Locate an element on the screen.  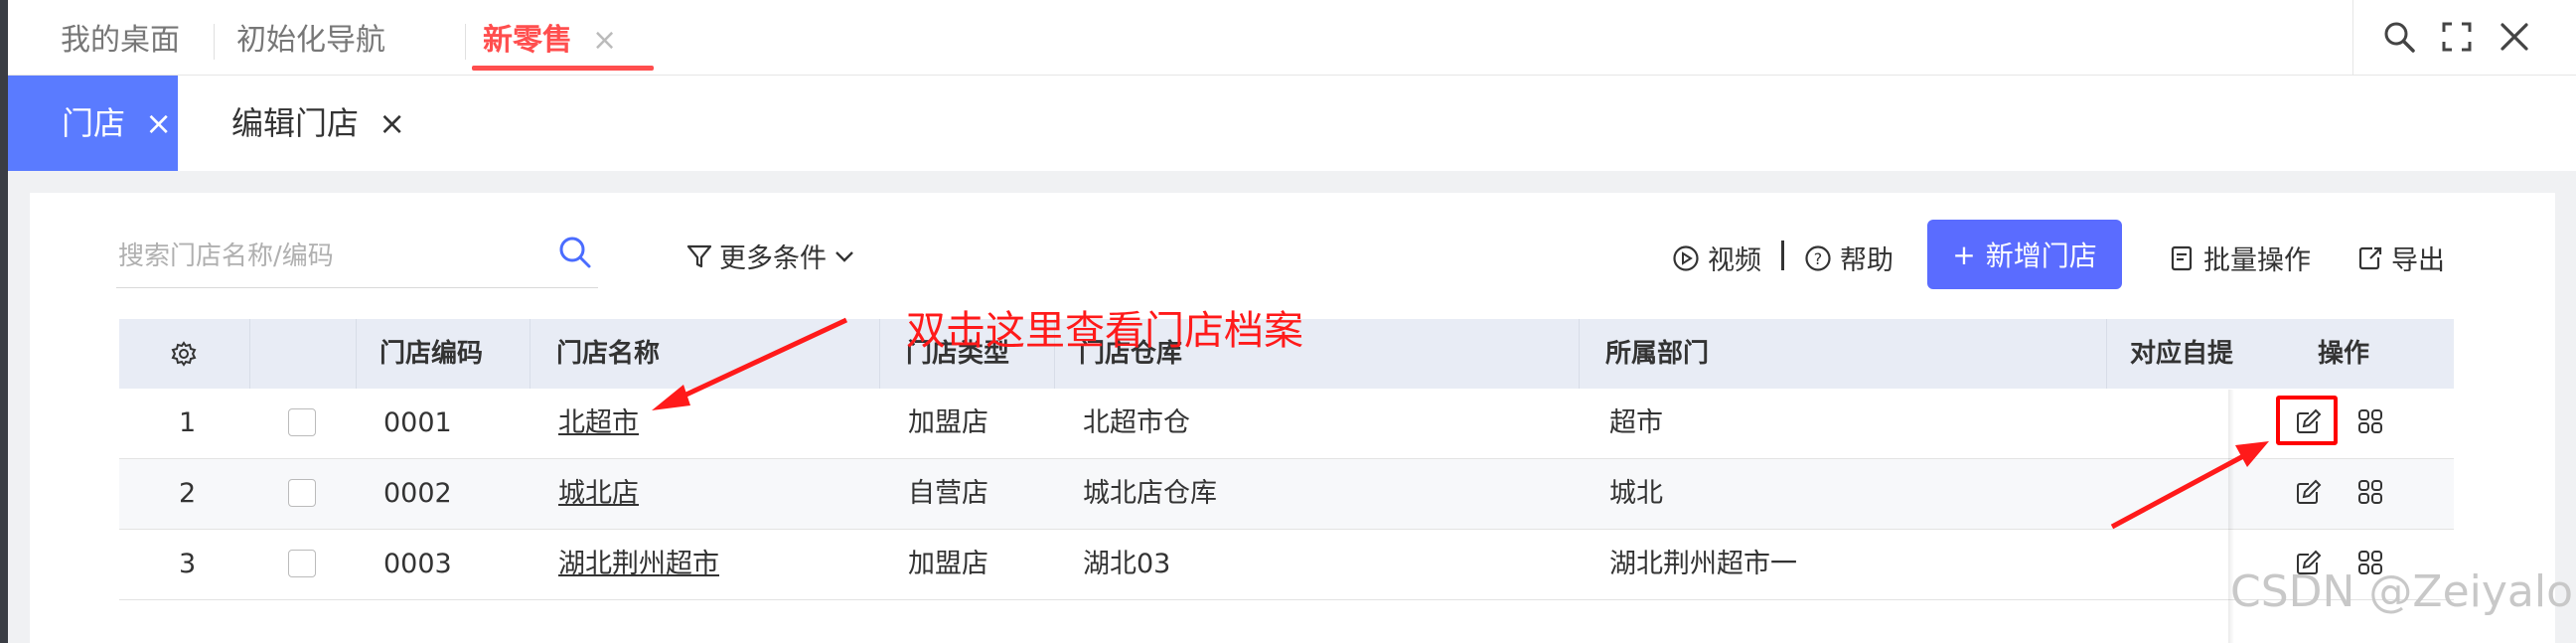
arrow-to-store-name is located at coordinates (750, 363).